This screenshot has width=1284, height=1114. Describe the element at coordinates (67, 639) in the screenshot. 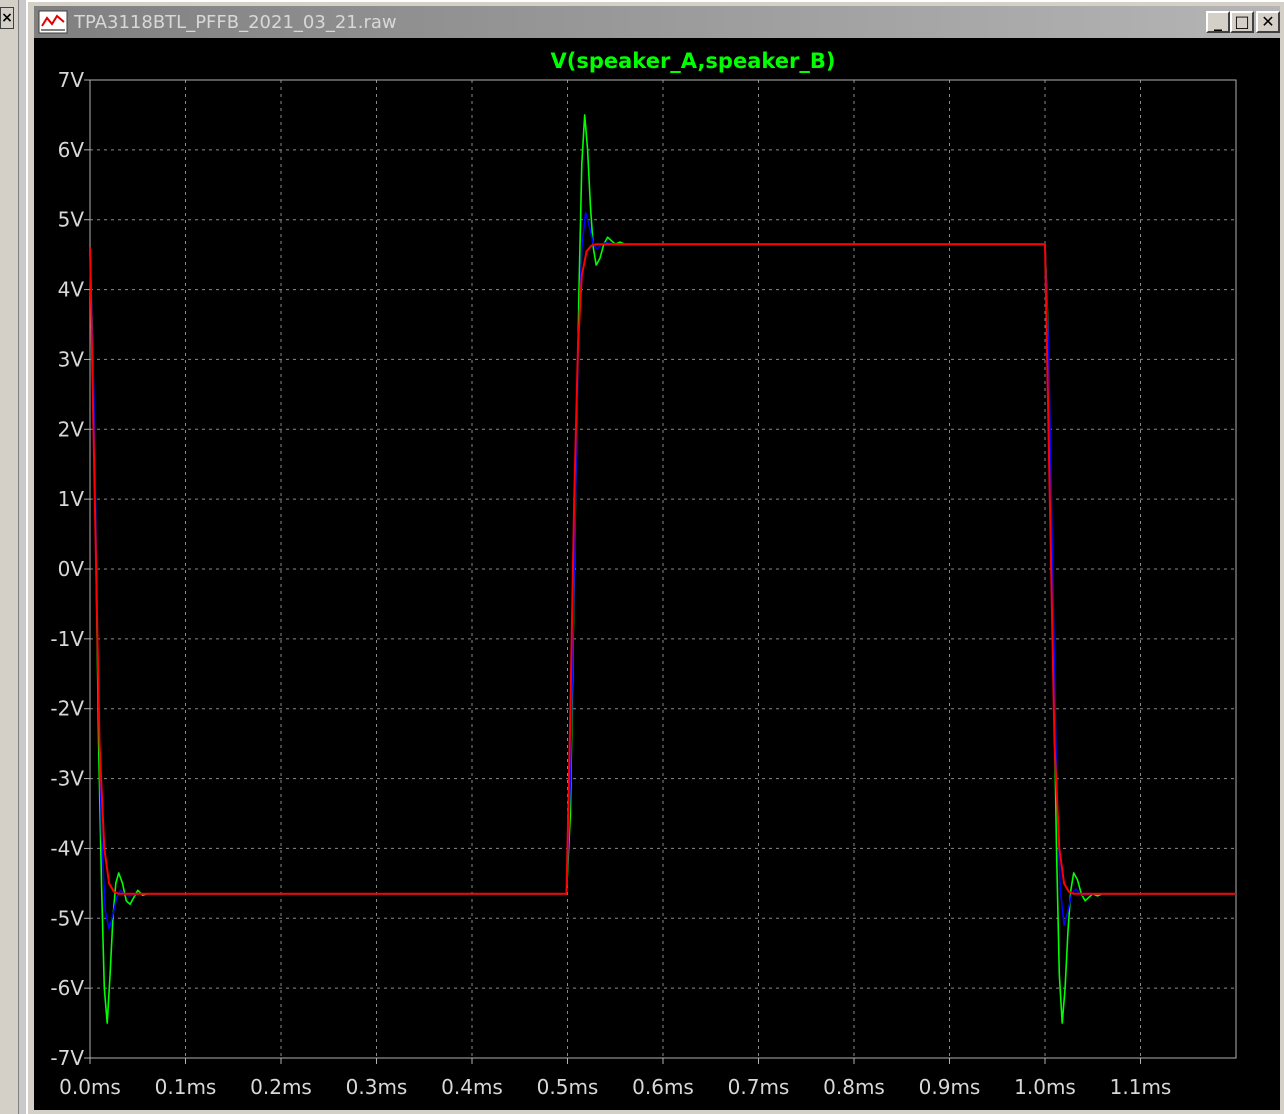

I see `y-tick-label: -1V` at that location.